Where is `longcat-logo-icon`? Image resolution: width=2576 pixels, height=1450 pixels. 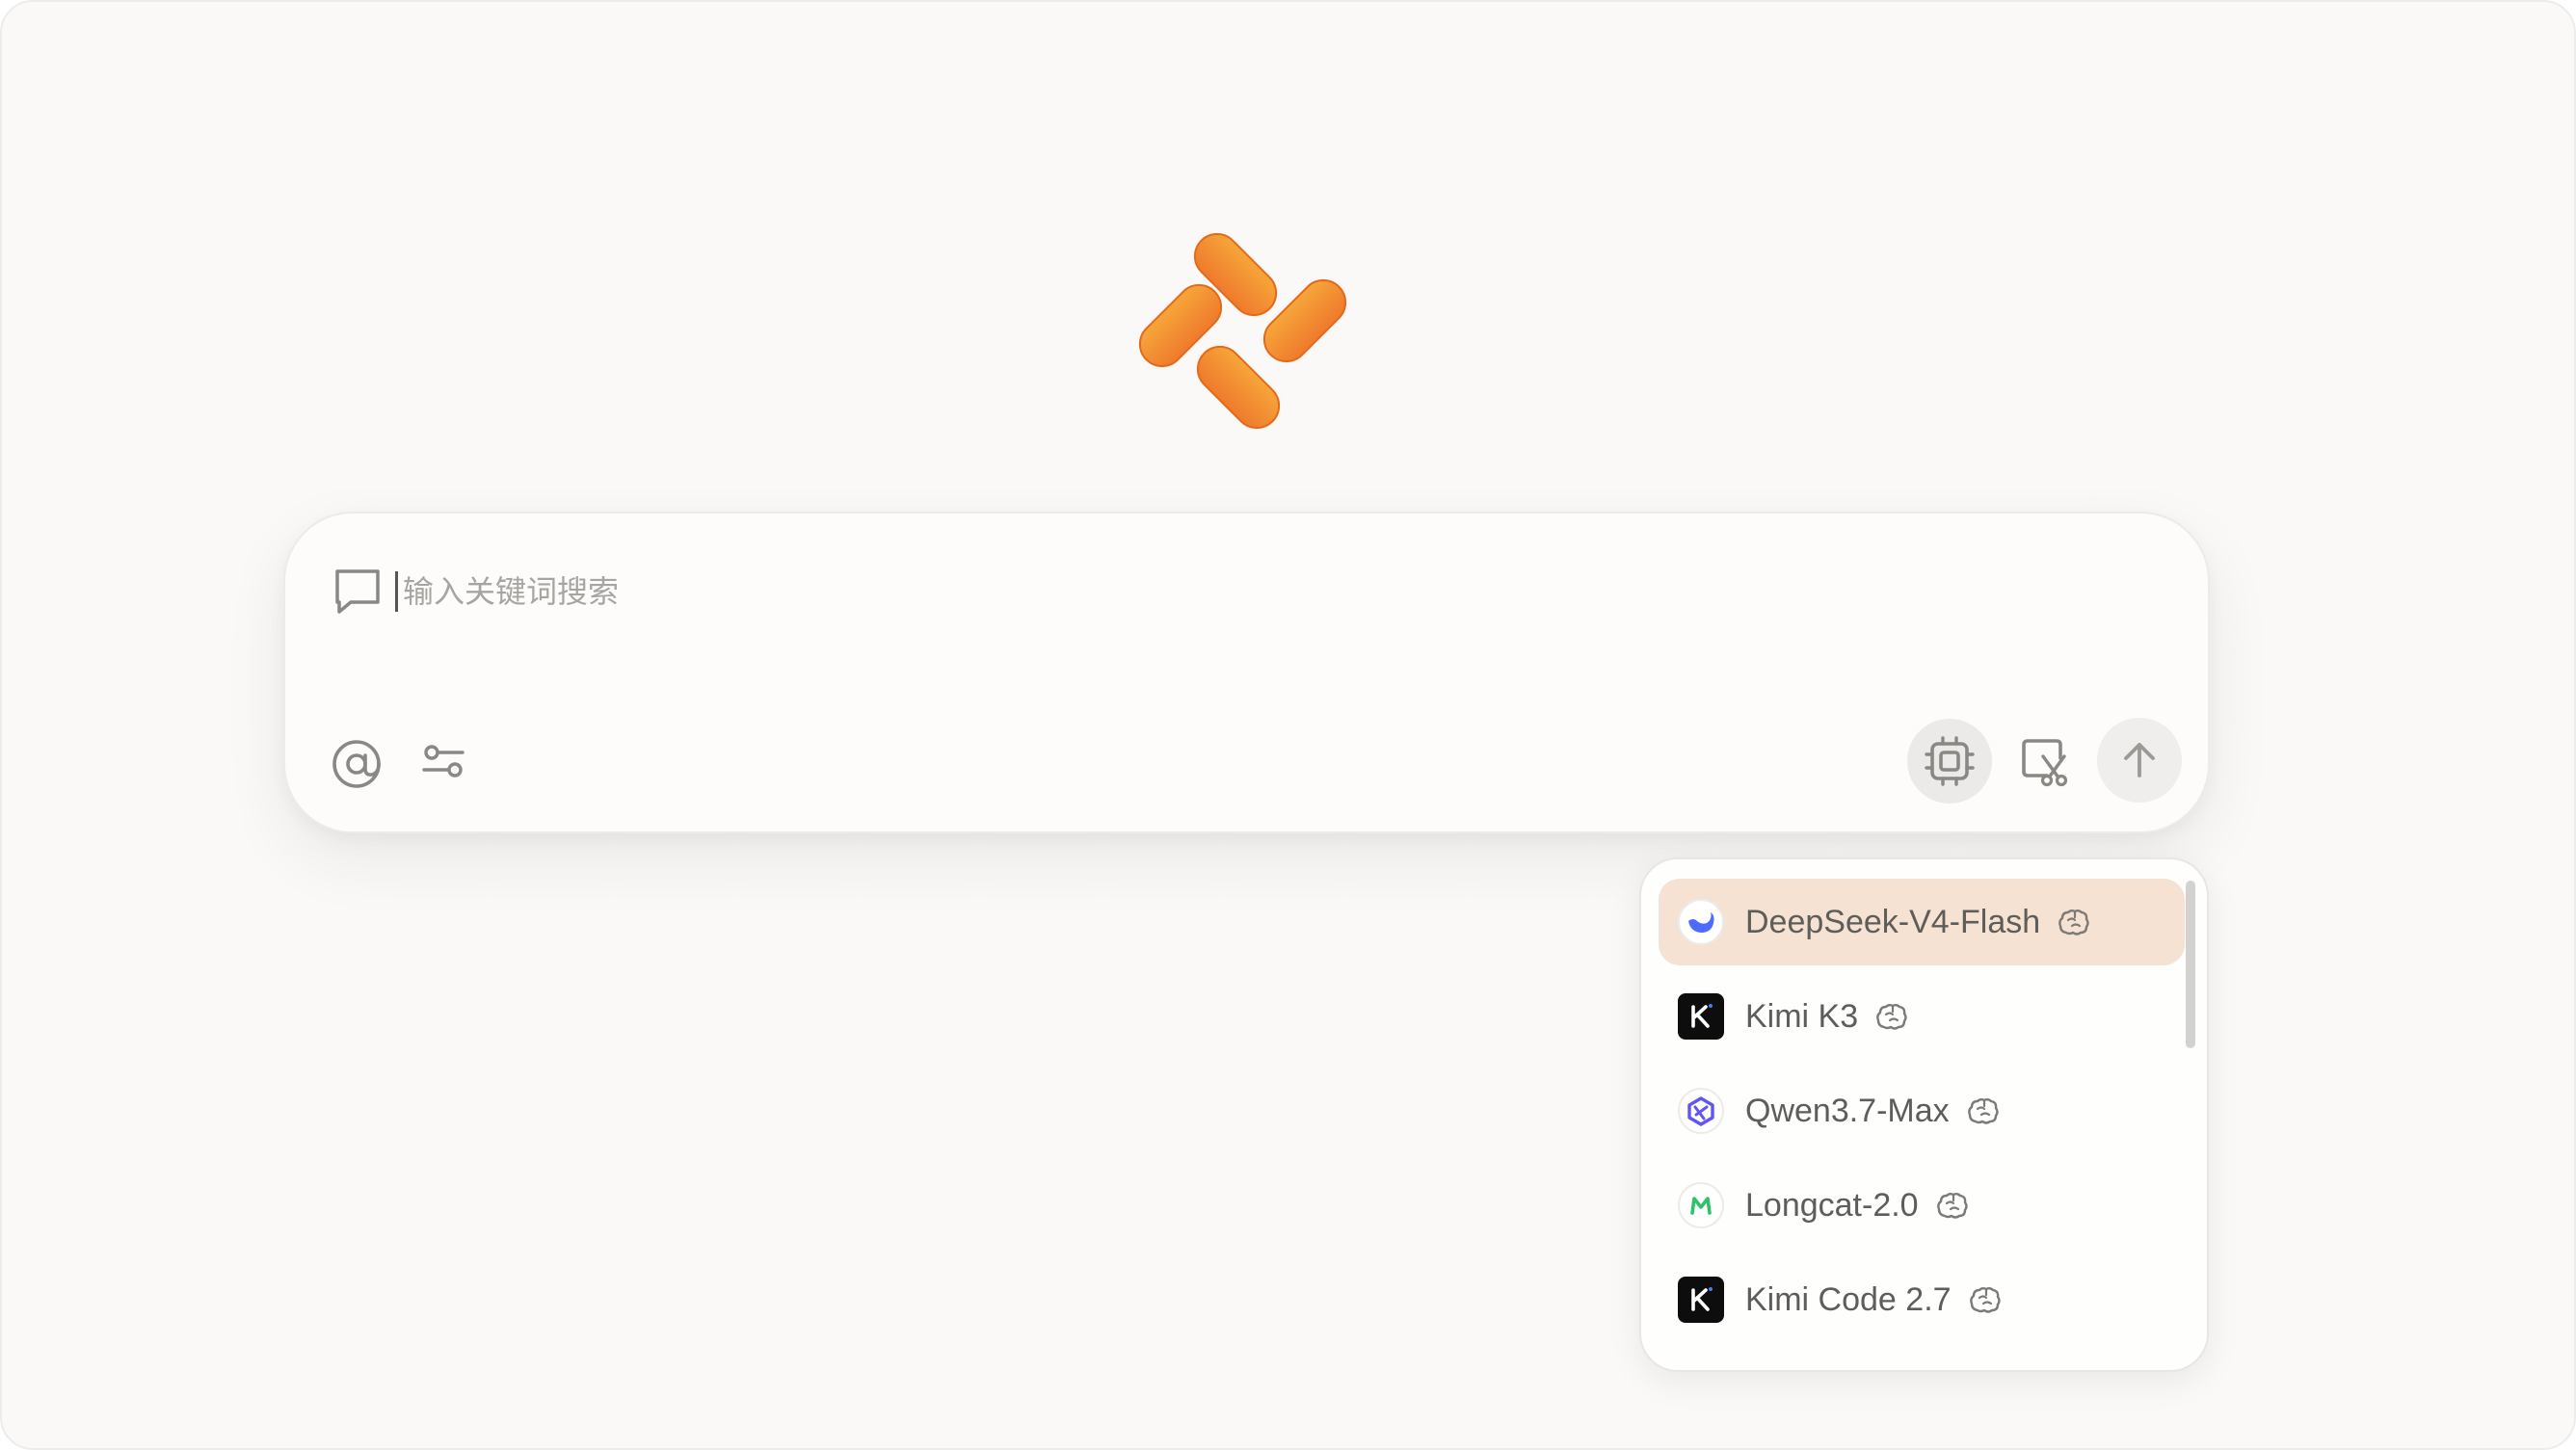 longcat-logo-icon is located at coordinates (1701, 1205).